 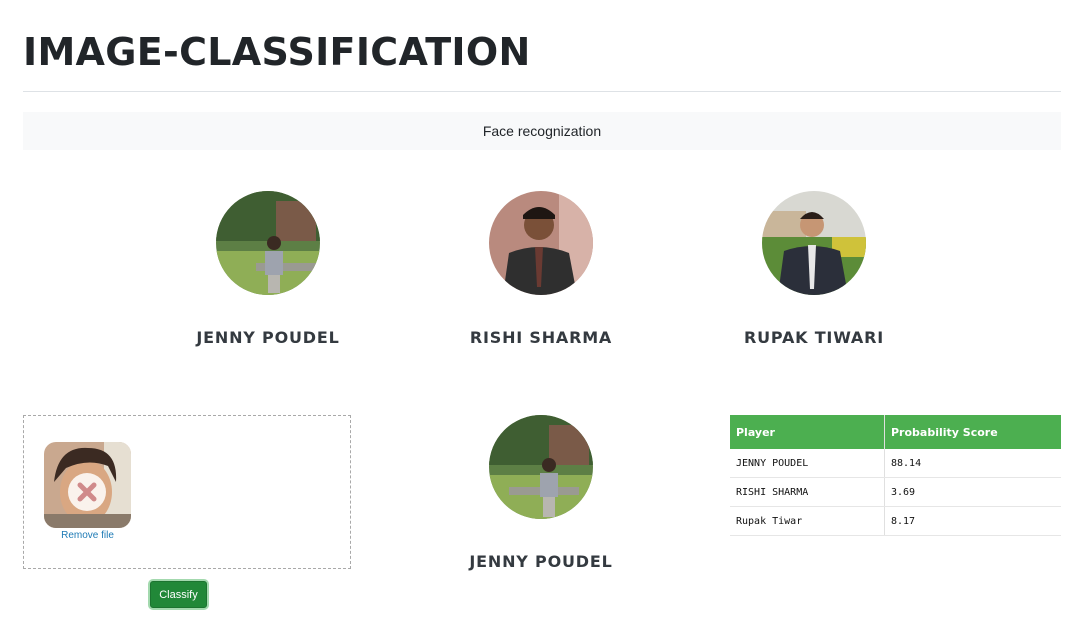 I want to click on player-name: RISHI SHARMA, so click(x=541, y=337).